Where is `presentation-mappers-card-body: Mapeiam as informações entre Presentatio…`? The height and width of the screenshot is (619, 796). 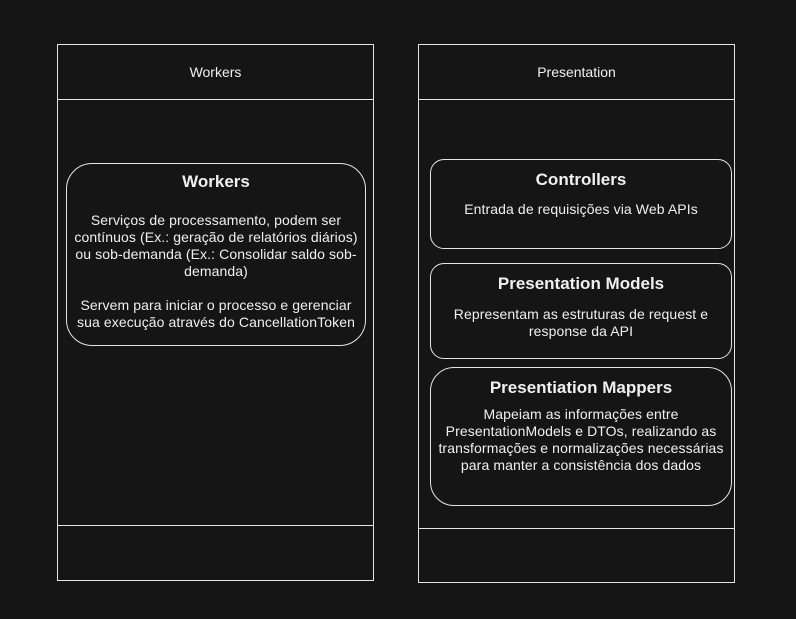
presentation-mappers-card-body: Mapeiam as informações entre Presentatio… is located at coordinates (581, 439).